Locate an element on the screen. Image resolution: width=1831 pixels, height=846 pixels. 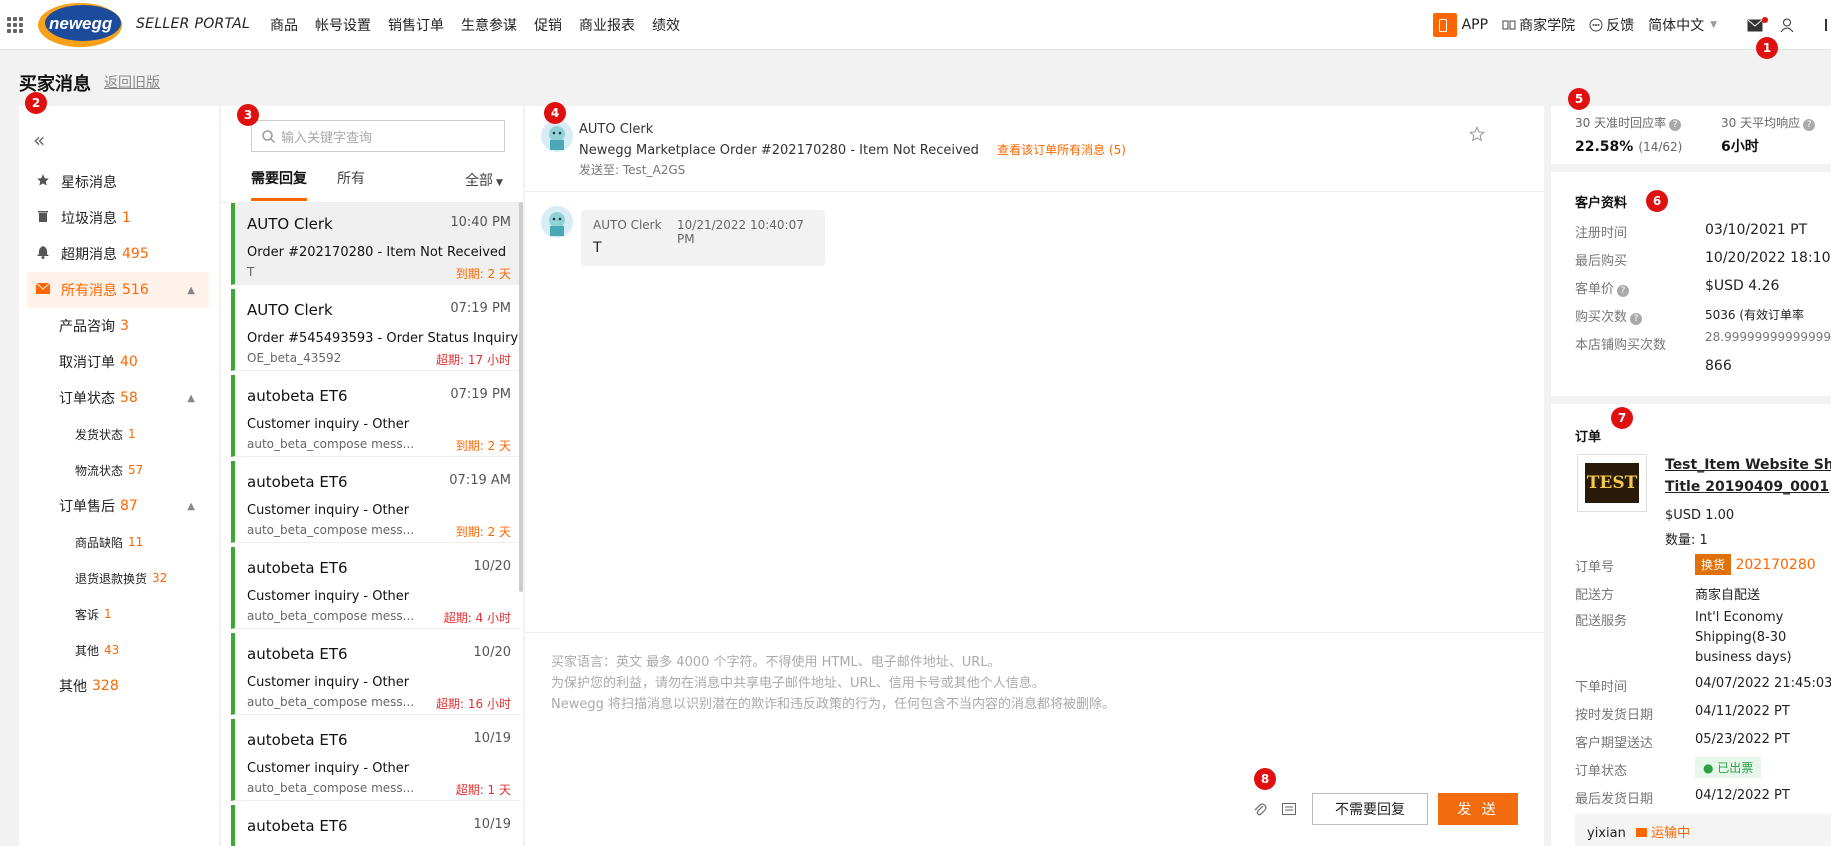
mail-button is located at coordinates (1757, 24).